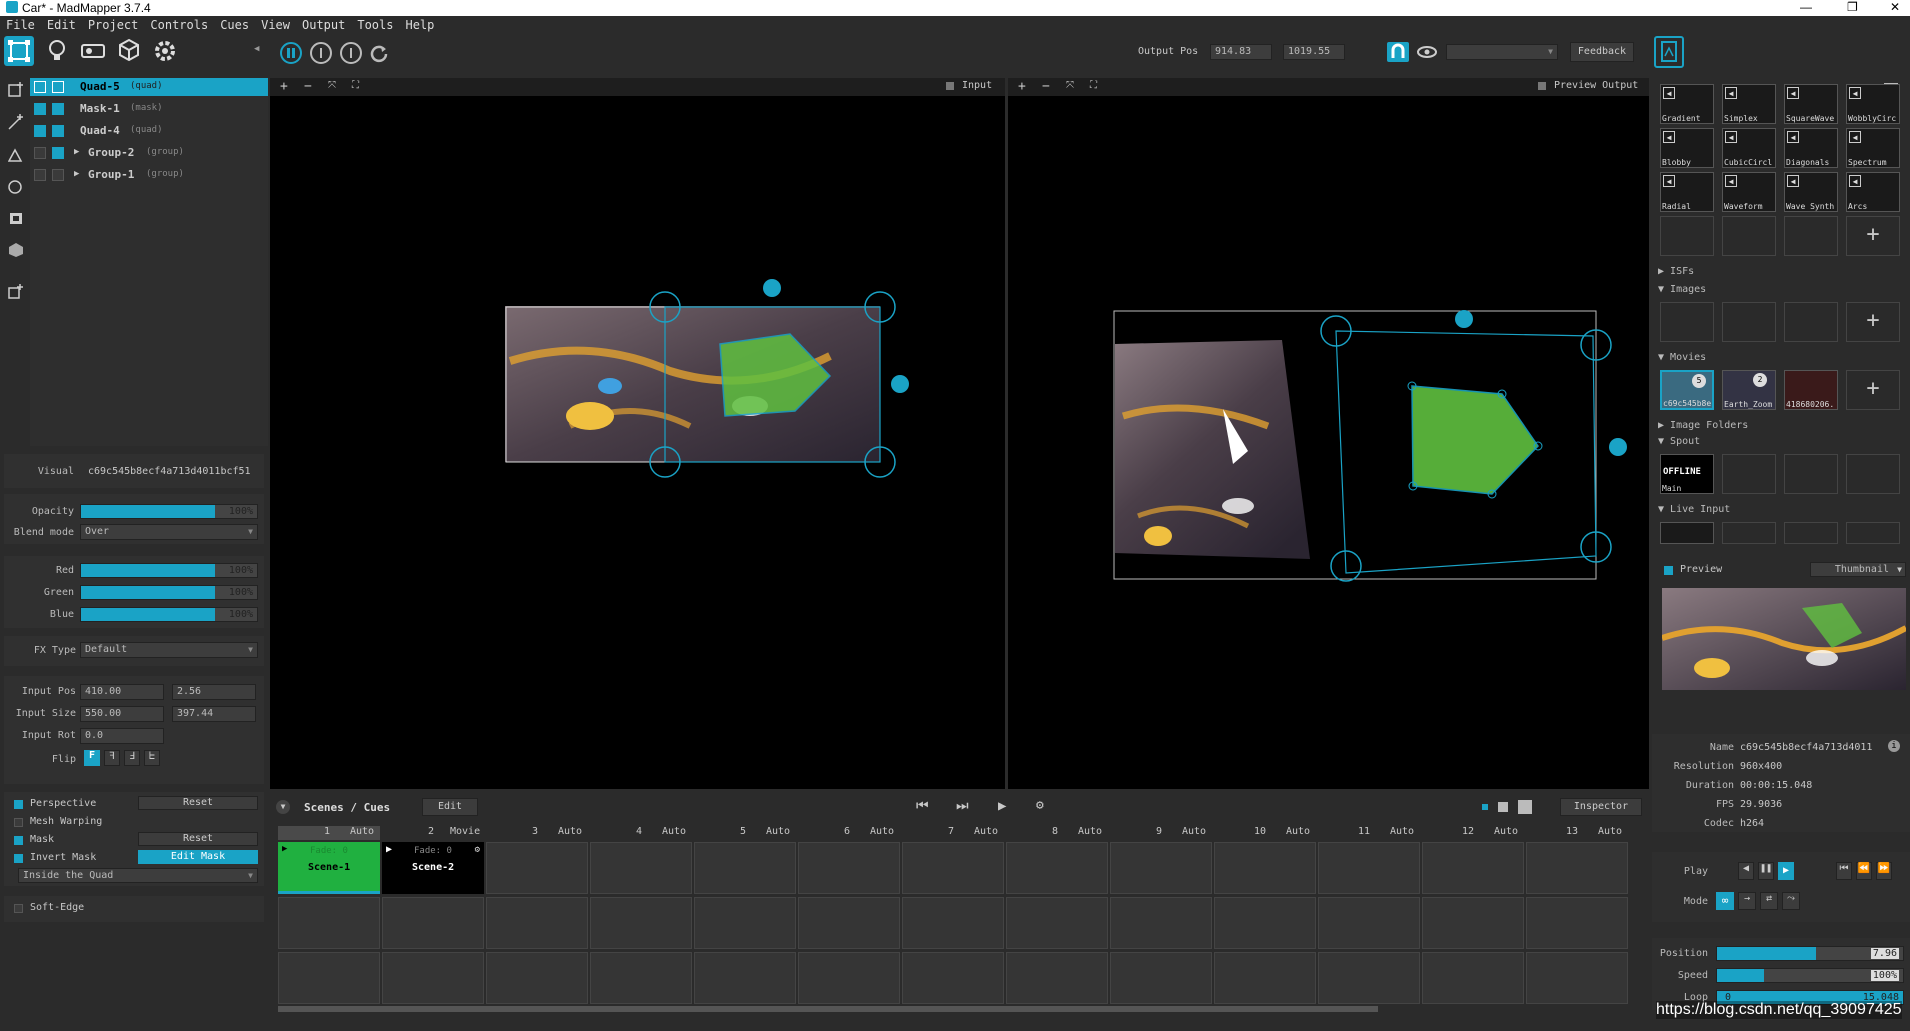 The image size is (1910, 1031). Describe the element at coordinates (641, 833) in the screenshot. I see `cue-column-header: 4 Auto` at that location.